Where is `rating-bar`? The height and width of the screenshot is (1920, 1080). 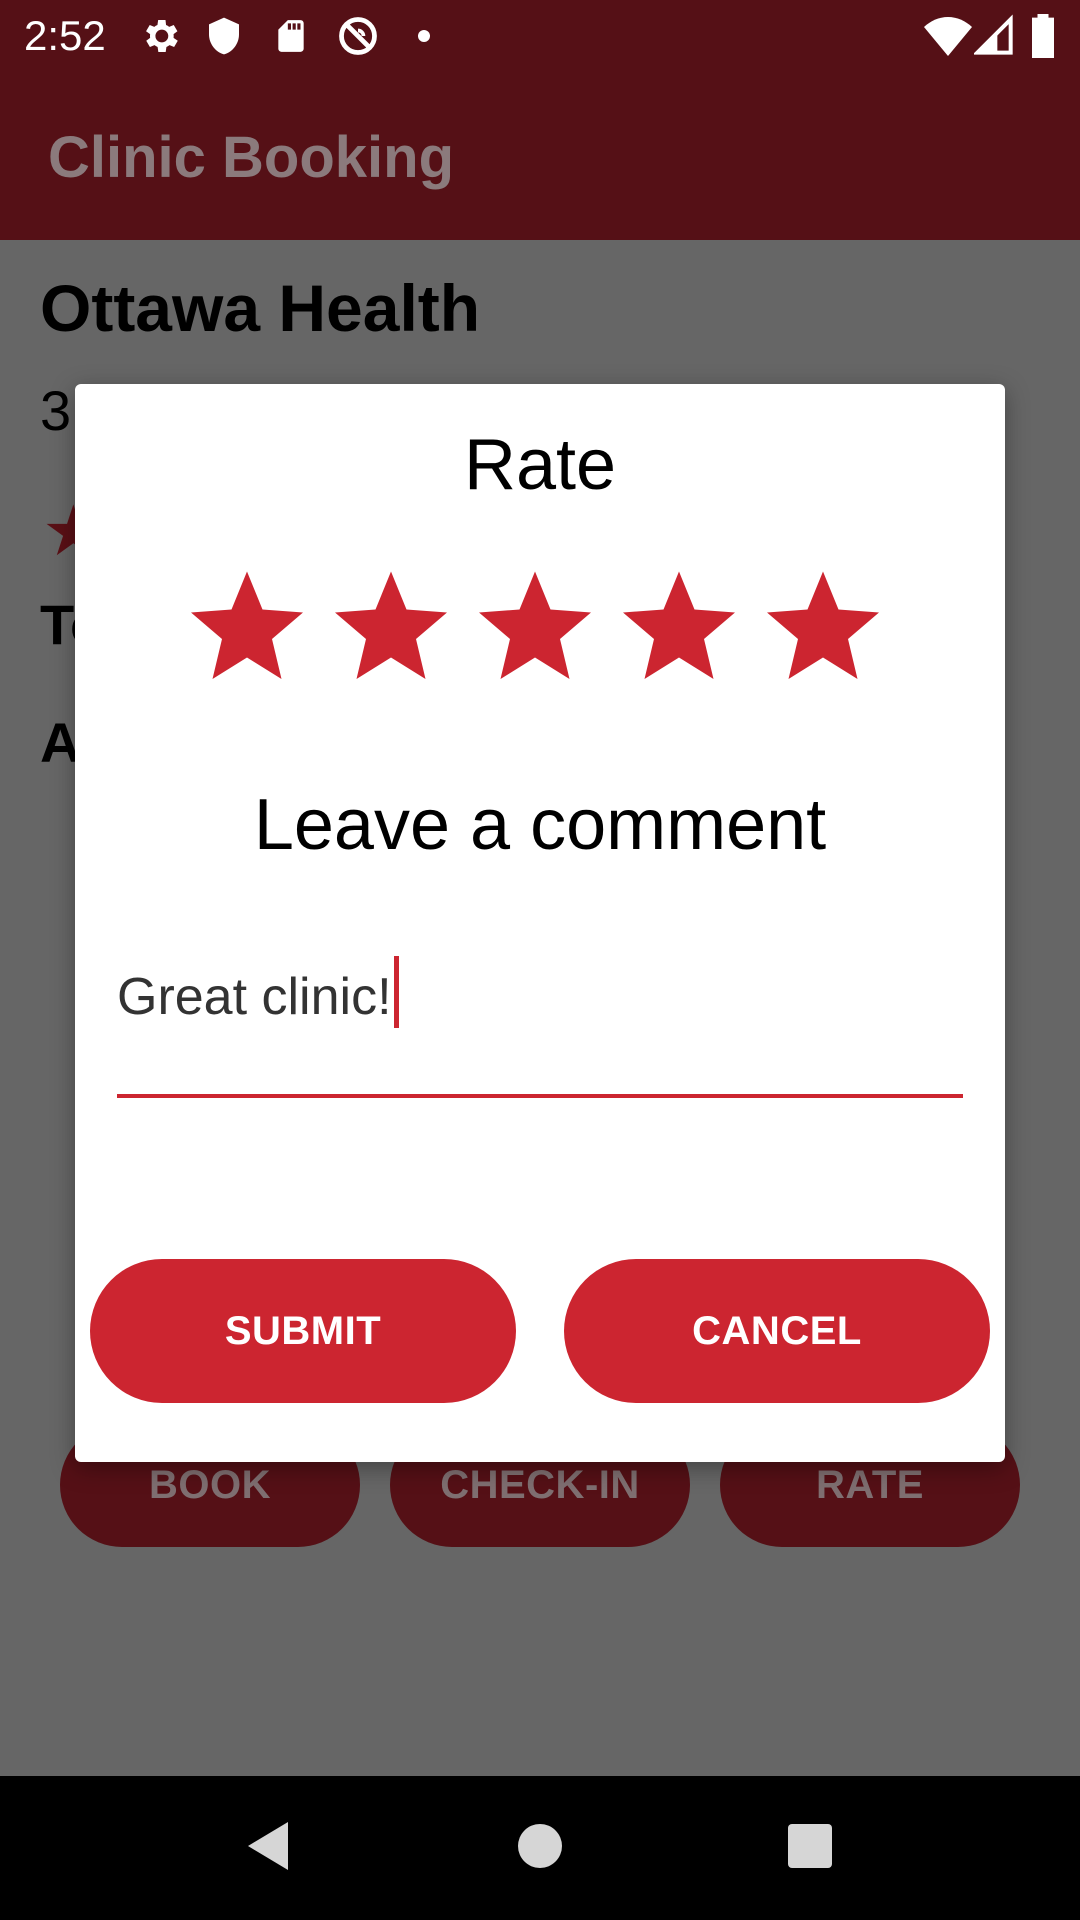 rating-bar is located at coordinates (547, 624).